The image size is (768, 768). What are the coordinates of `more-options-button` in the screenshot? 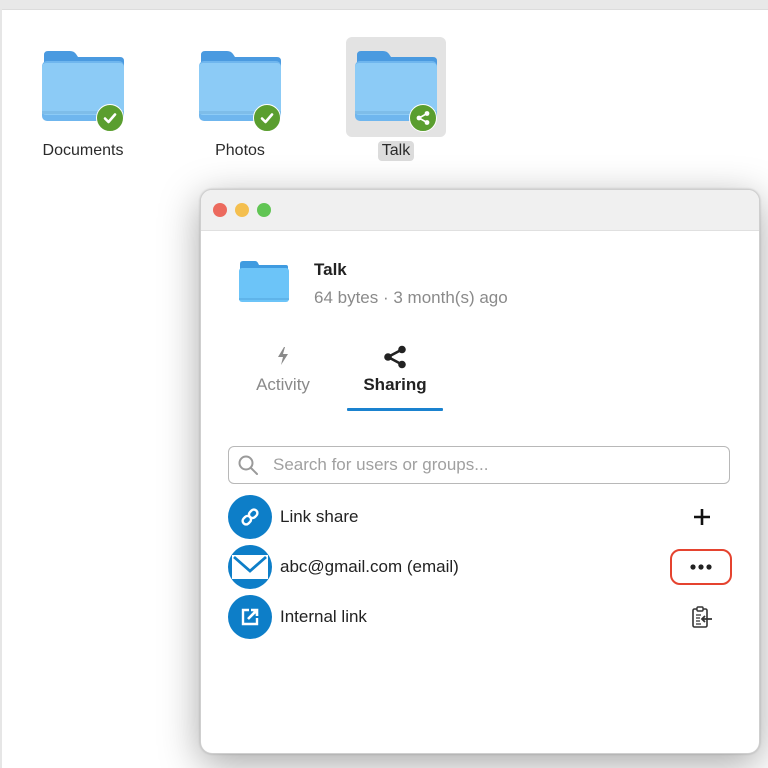 It's located at (701, 567).